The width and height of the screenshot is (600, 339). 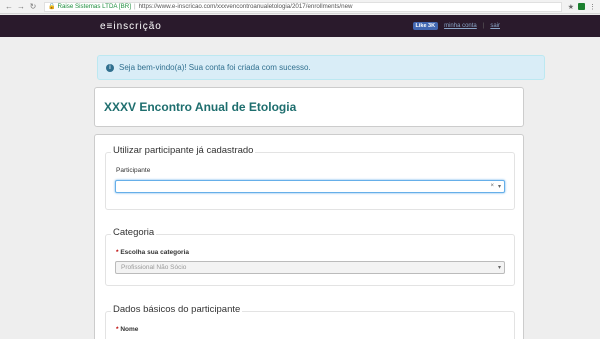 What do you see at coordinates (310, 321) in the screenshot?
I see `participant-data-fieldset: Dados básicos do participante * Nome` at bounding box center [310, 321].